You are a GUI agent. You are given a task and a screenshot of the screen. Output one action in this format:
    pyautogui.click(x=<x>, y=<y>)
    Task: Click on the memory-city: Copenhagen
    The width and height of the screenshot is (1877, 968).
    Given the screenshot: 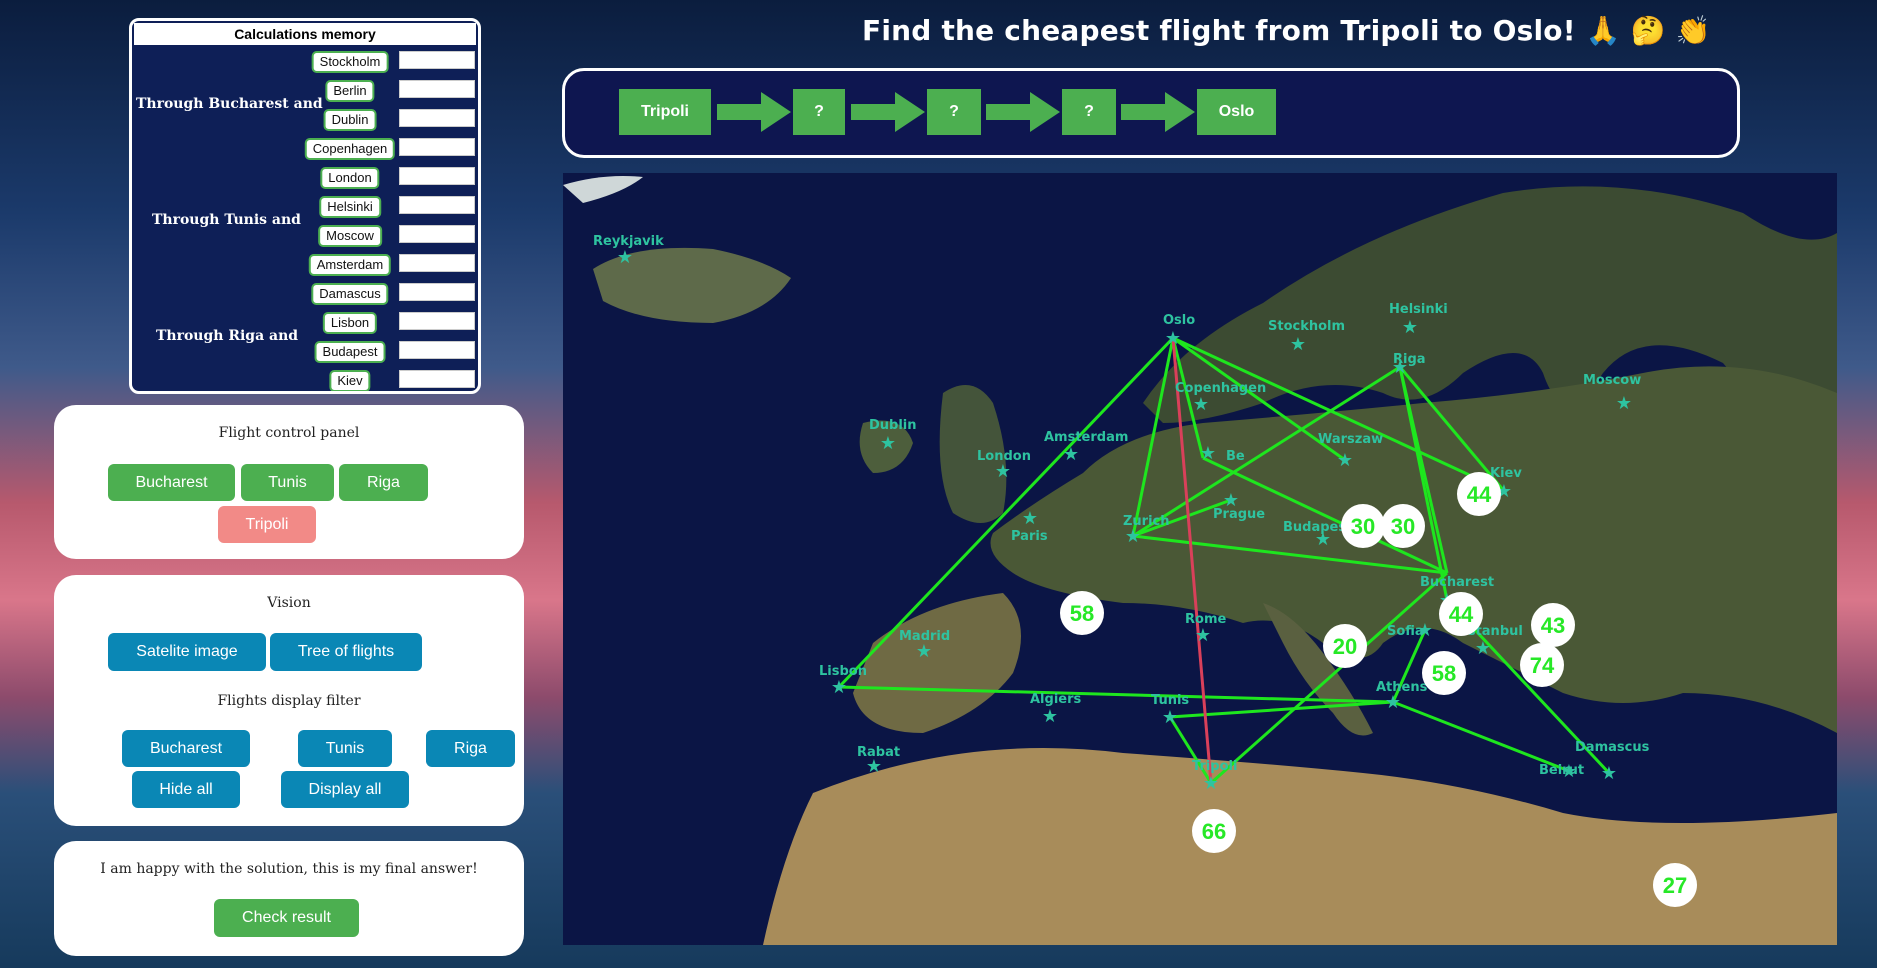 What is the action you would take?
    pyautogui.click(x=350, y=149)
    